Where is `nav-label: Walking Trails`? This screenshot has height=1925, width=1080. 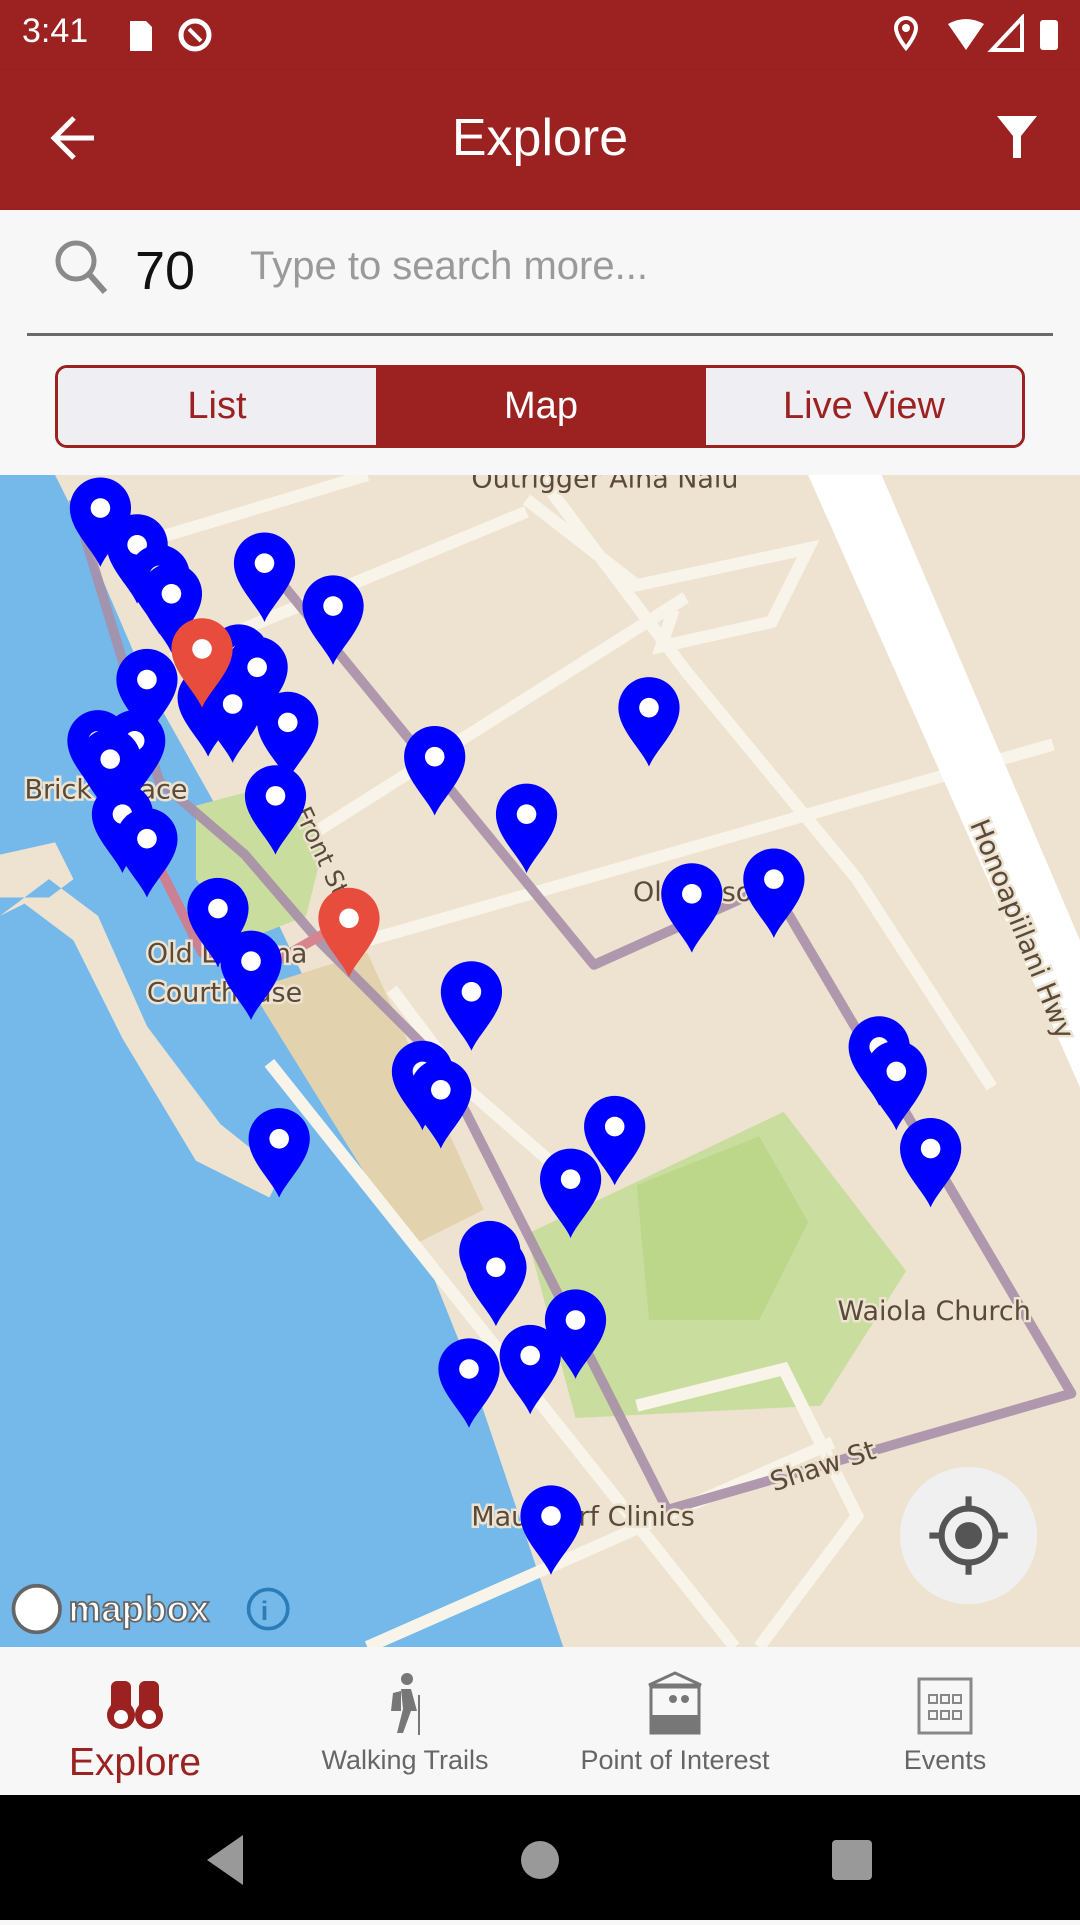 nav-label: Walking Trails is located at coordinates (405, 1760).